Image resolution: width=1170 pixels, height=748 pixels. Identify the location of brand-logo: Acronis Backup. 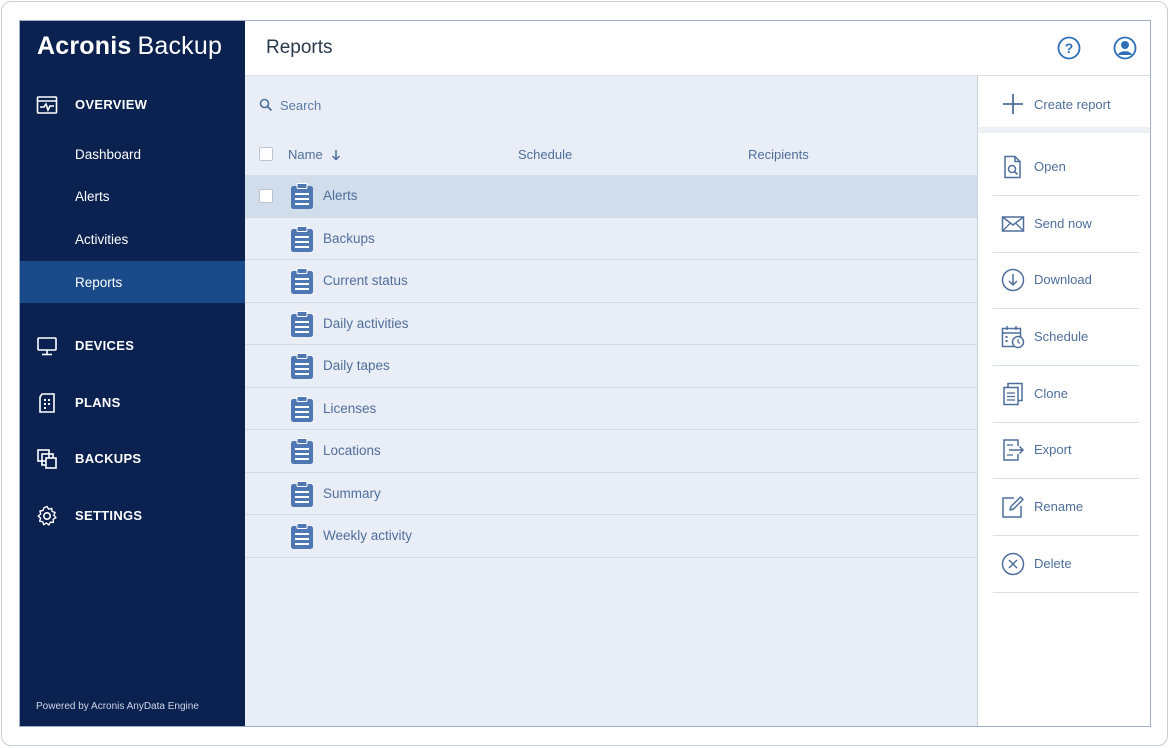
(129, 48).